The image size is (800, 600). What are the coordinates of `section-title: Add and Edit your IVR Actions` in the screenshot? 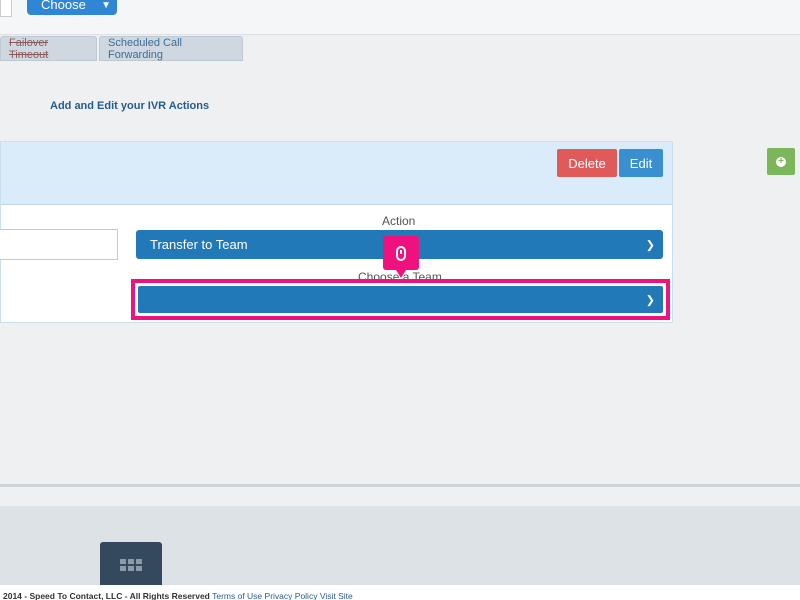 It's located at (130, 106).